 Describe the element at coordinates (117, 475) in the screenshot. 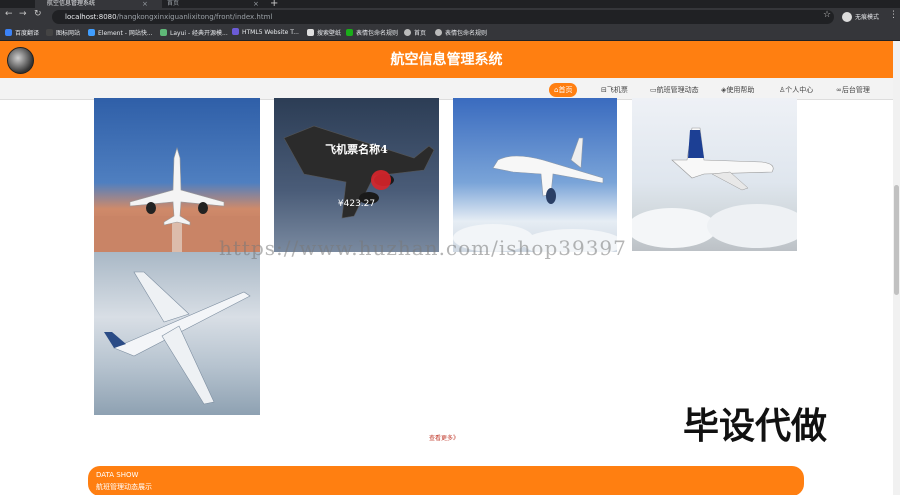

I see `section-title-en: DATA SHOW` at that location.